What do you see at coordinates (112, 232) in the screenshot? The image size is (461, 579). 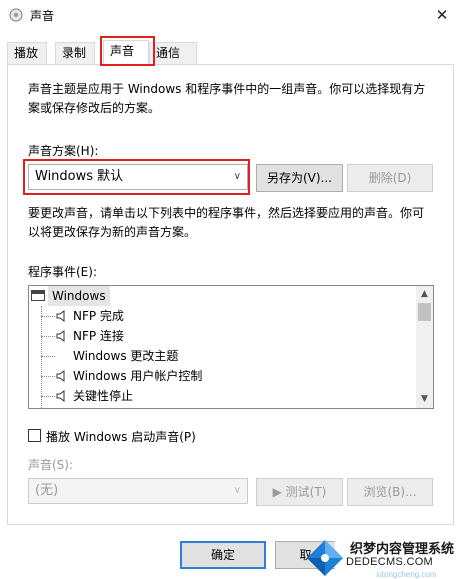 I see `instructions-line-2: 以将更改保存为新的声音方案。` at bounding box center [112, 232].